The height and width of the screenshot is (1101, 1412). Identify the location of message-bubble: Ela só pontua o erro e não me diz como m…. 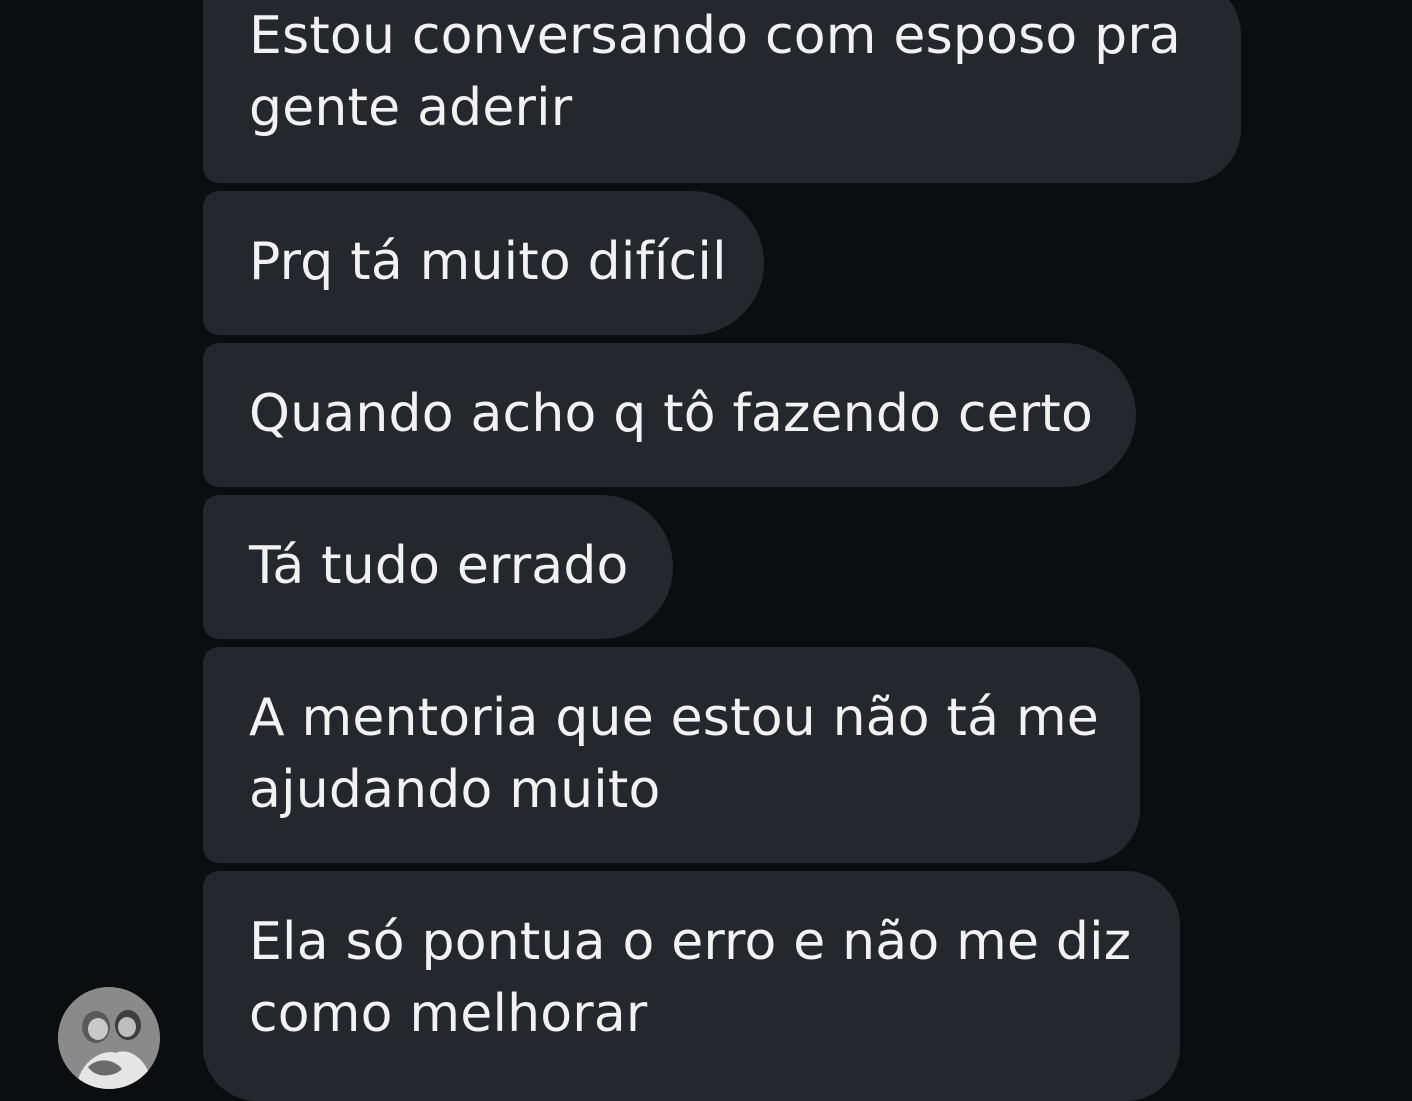
(691, 986).